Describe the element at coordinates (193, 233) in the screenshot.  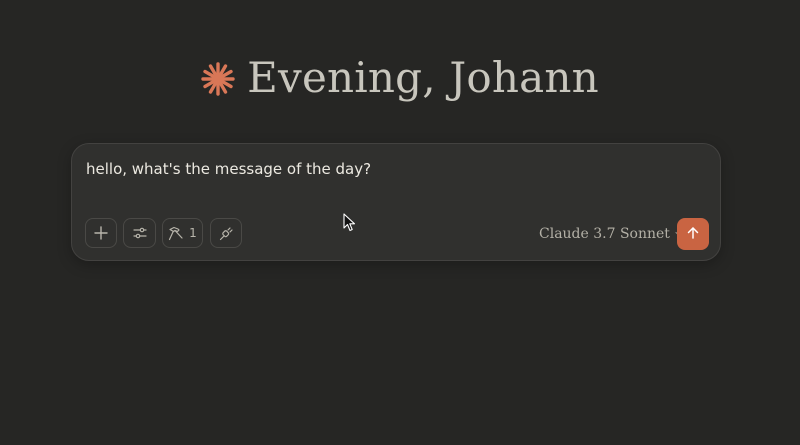
I see `tools-count: 1` at that location.